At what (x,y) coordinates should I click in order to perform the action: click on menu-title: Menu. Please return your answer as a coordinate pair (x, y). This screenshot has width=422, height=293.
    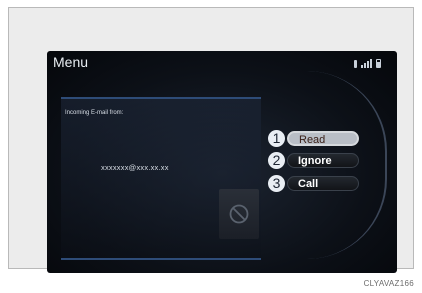
    Looking at the image, I should click on (71, 62).